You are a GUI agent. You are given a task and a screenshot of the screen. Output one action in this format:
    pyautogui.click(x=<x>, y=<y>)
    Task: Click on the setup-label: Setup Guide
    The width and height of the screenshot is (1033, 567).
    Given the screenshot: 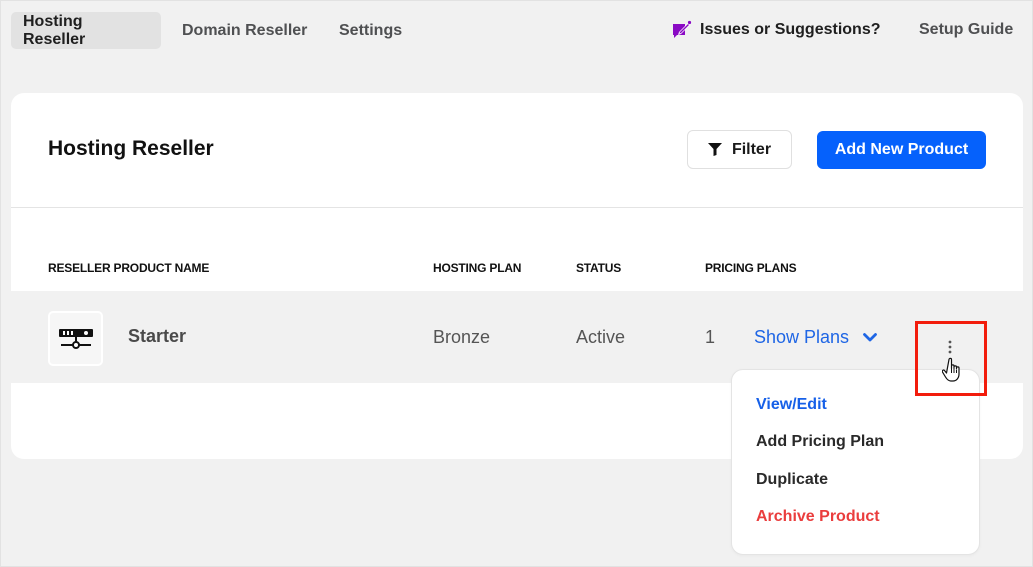 What is the action you would take?
    pyautogui.click(x=966, y=29)
    